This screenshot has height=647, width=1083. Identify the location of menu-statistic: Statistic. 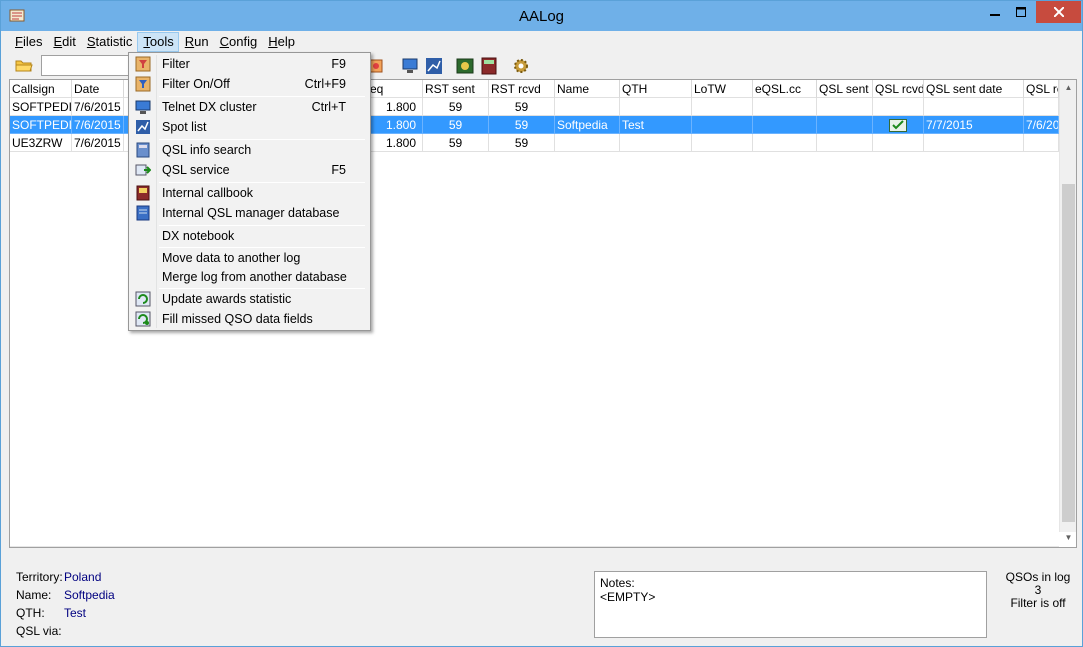
(109, 42).